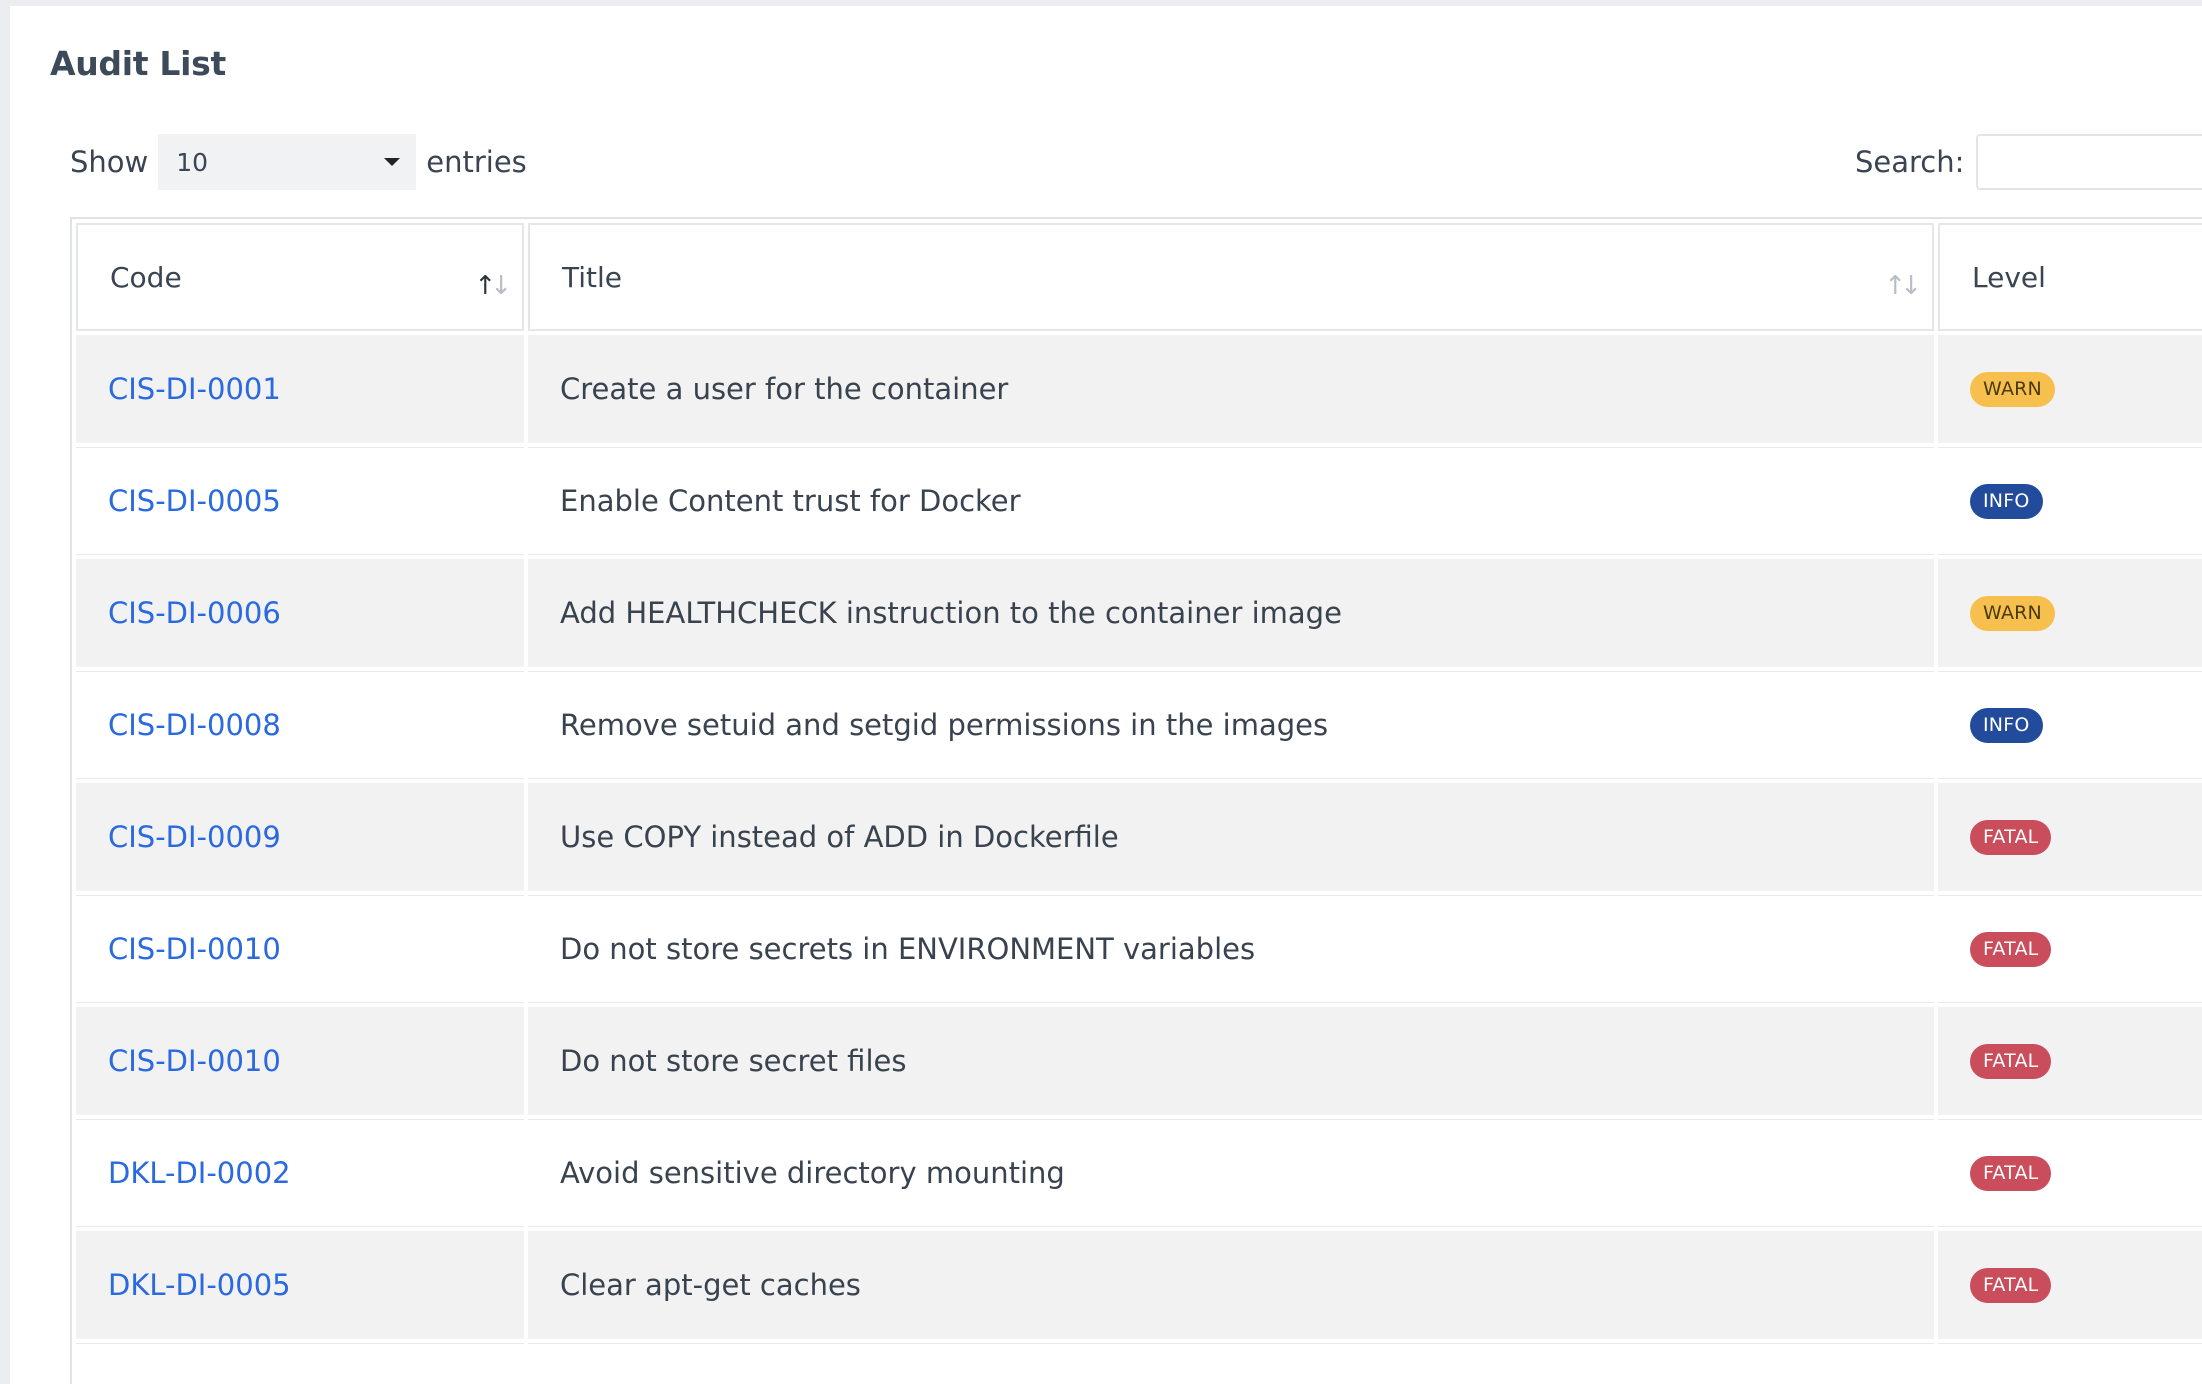  What do you see at coordinates (194, 501) in the screenshot?
I see `audit-code-link: CIS-DI-0005` at bounding box center [194, 501].